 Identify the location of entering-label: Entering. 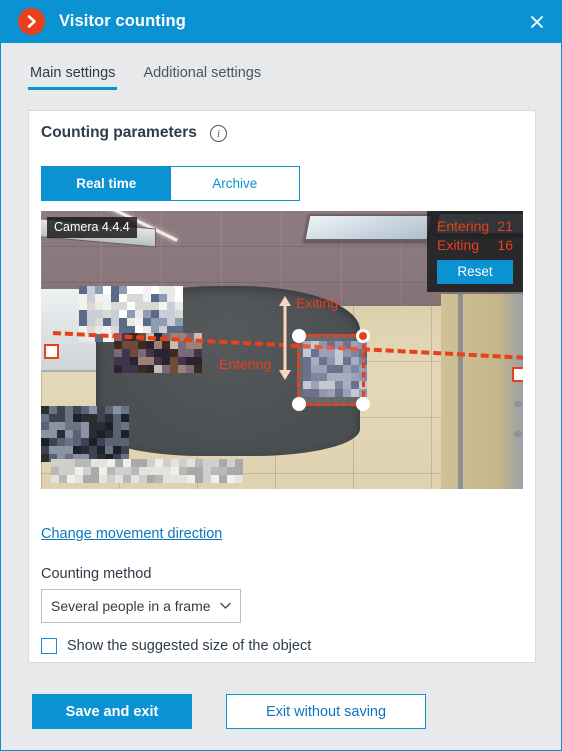
(463, 226).